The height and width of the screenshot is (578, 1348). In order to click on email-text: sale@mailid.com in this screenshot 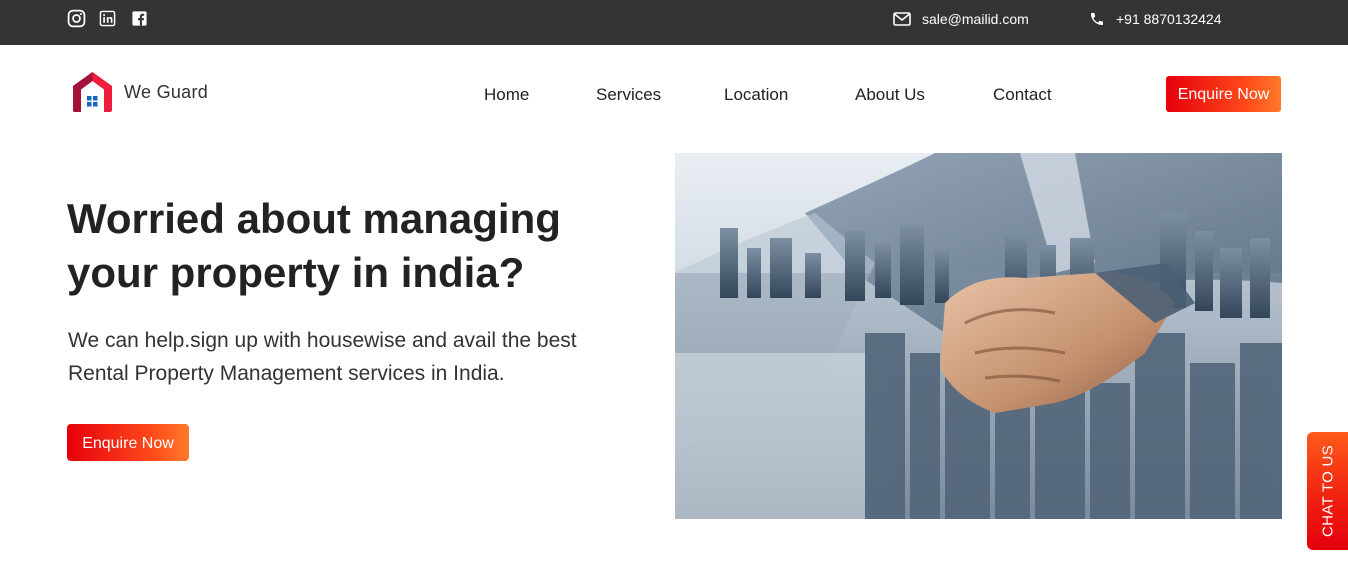, I will do `click(975, 19)`.